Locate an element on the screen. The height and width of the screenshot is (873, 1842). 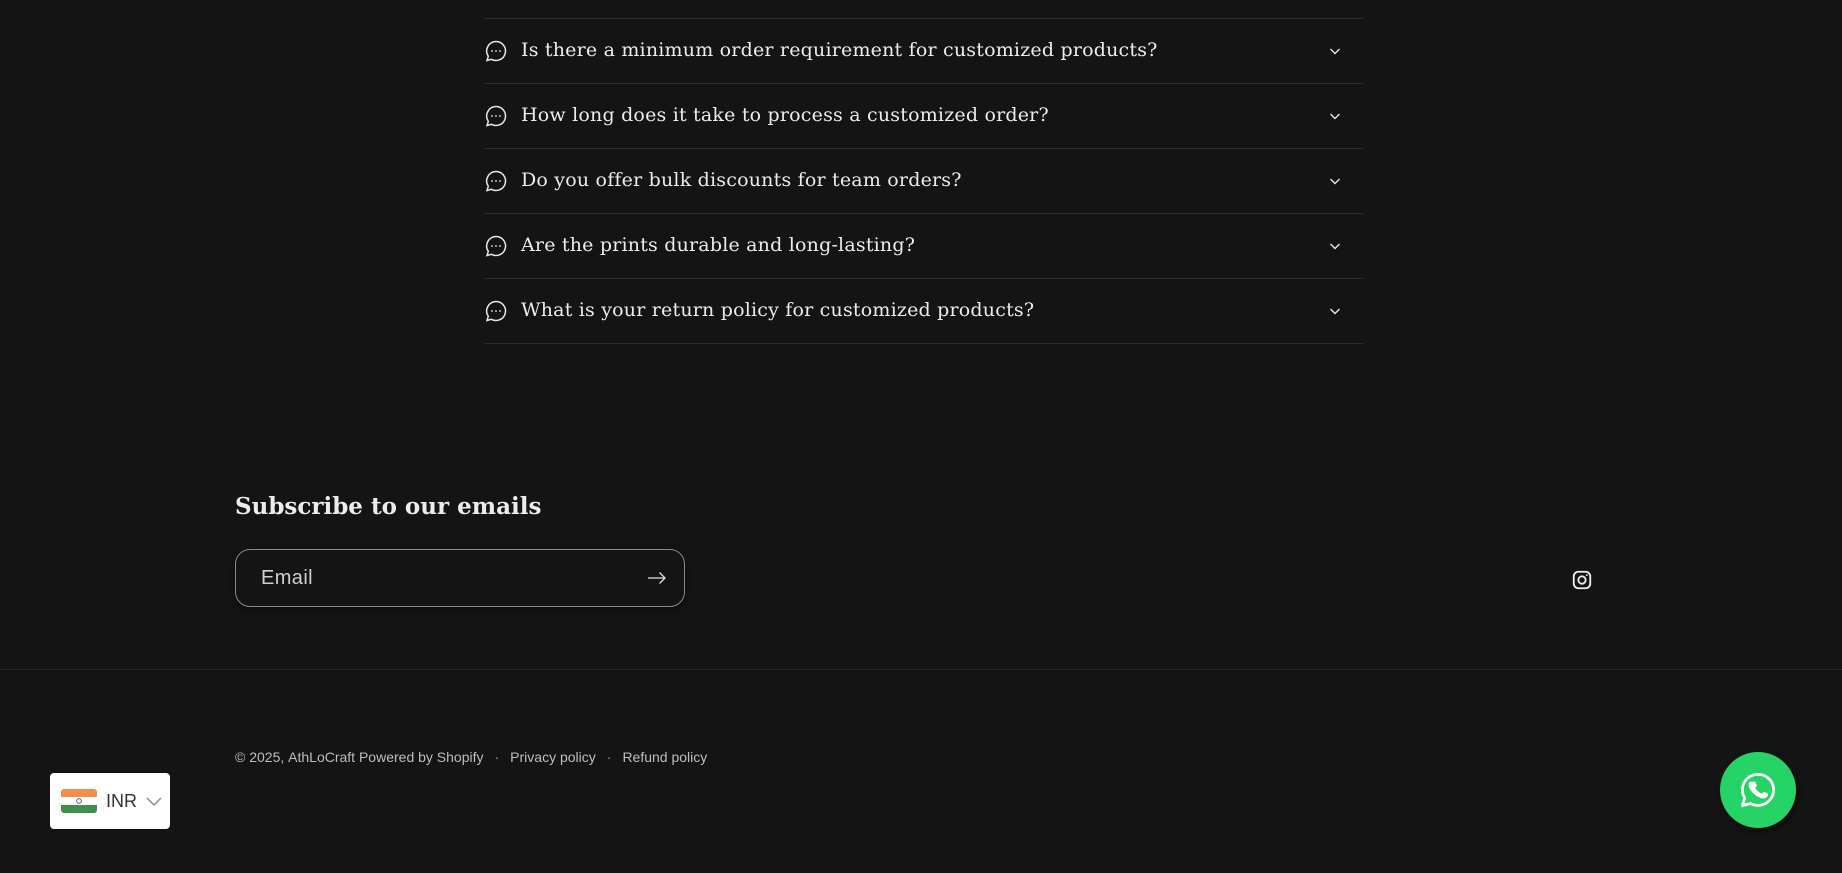
arrow-right-icon is located at coordinates (657, 578).